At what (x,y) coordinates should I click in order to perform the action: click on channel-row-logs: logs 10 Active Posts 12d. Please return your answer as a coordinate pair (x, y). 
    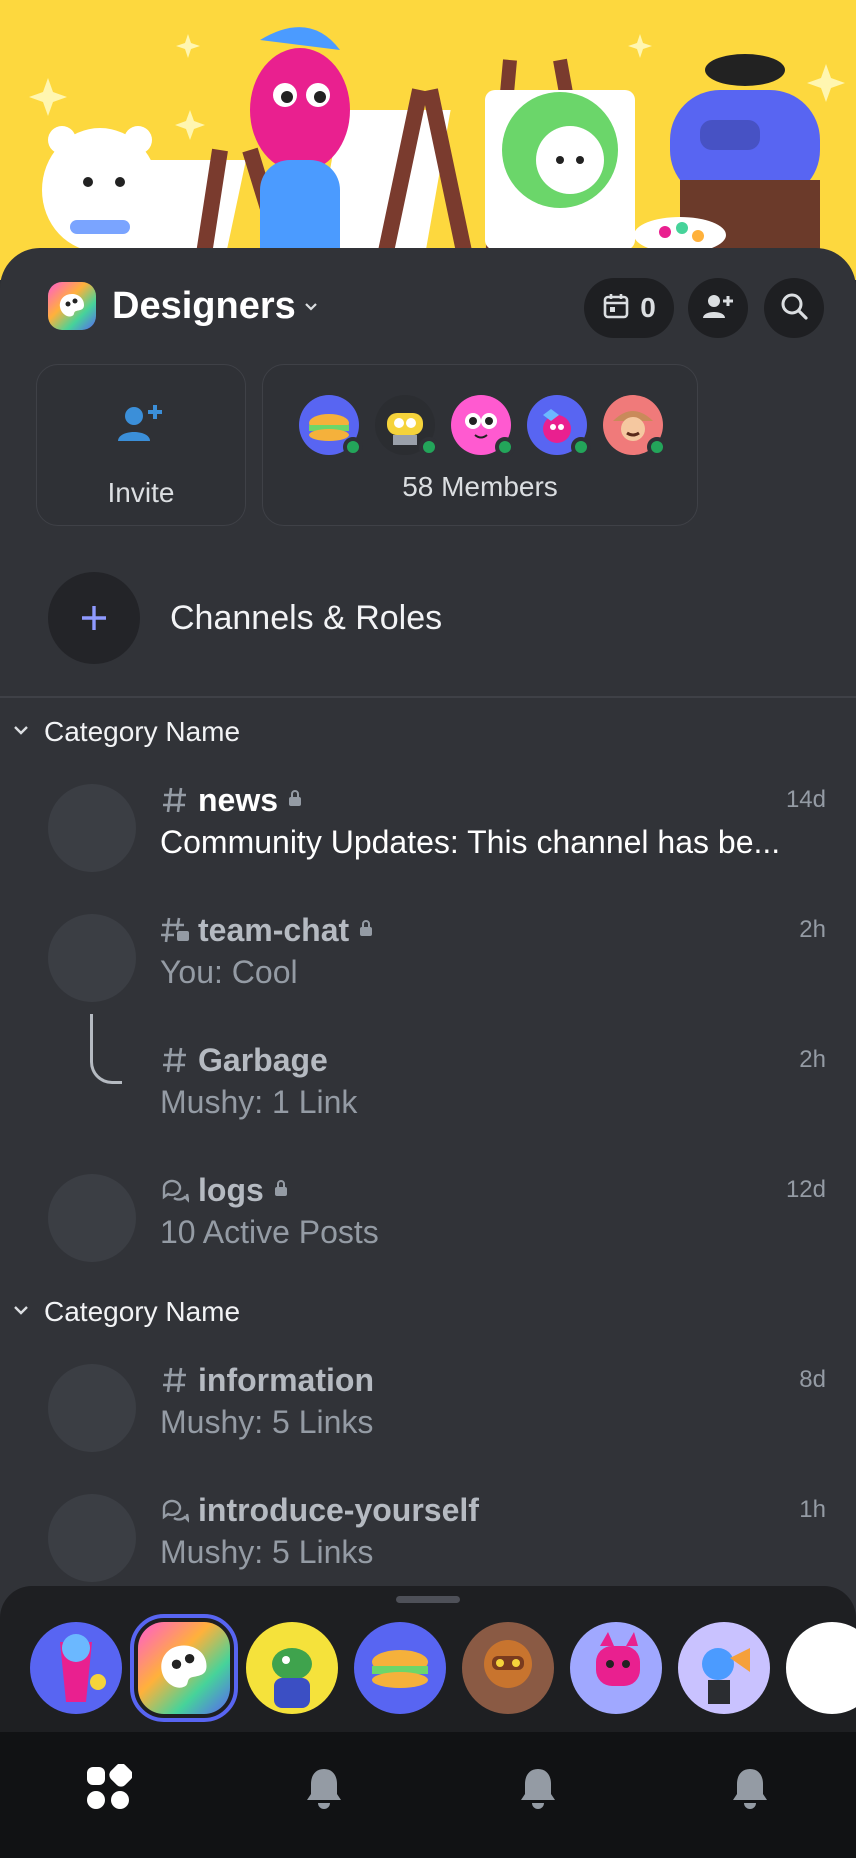
    Looking at the image, I should click on (428, 1228).